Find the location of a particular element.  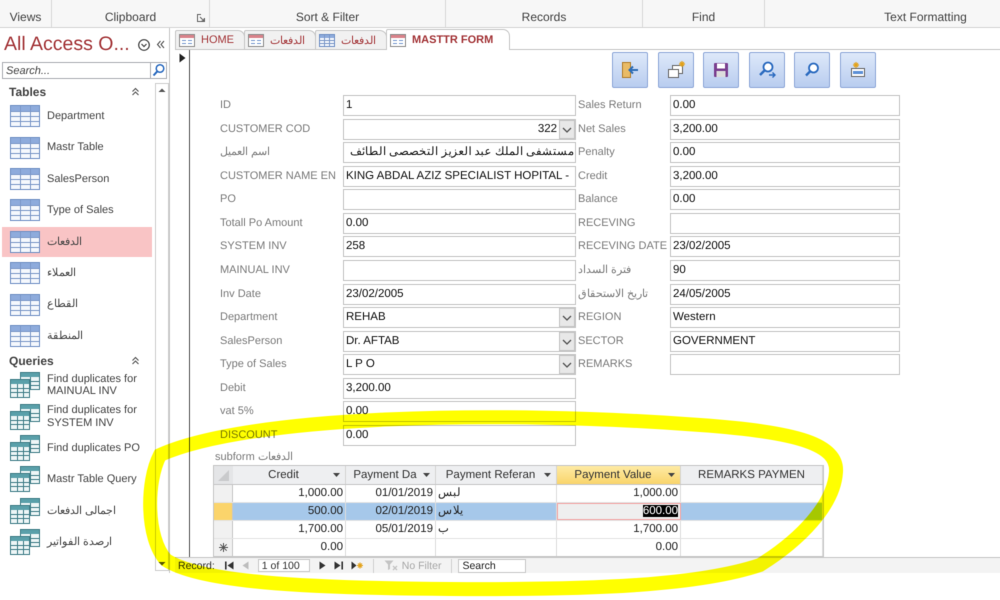

field-label: PO is located at coordinates (228, 200).